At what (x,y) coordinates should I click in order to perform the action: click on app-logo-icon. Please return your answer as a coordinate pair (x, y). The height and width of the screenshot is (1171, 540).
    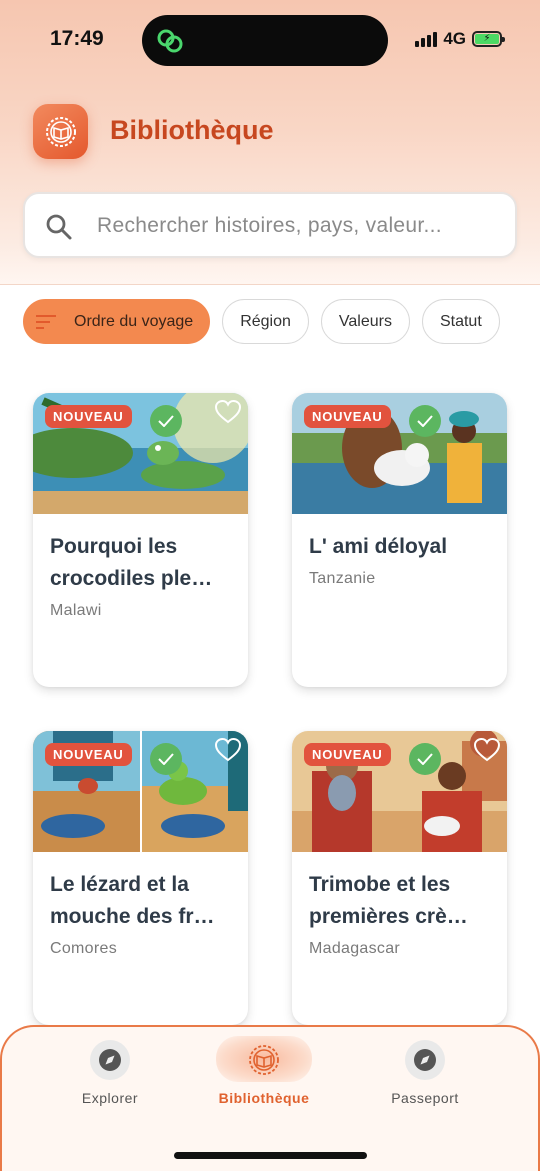
    Looking at the image, I should click on (60, 131).